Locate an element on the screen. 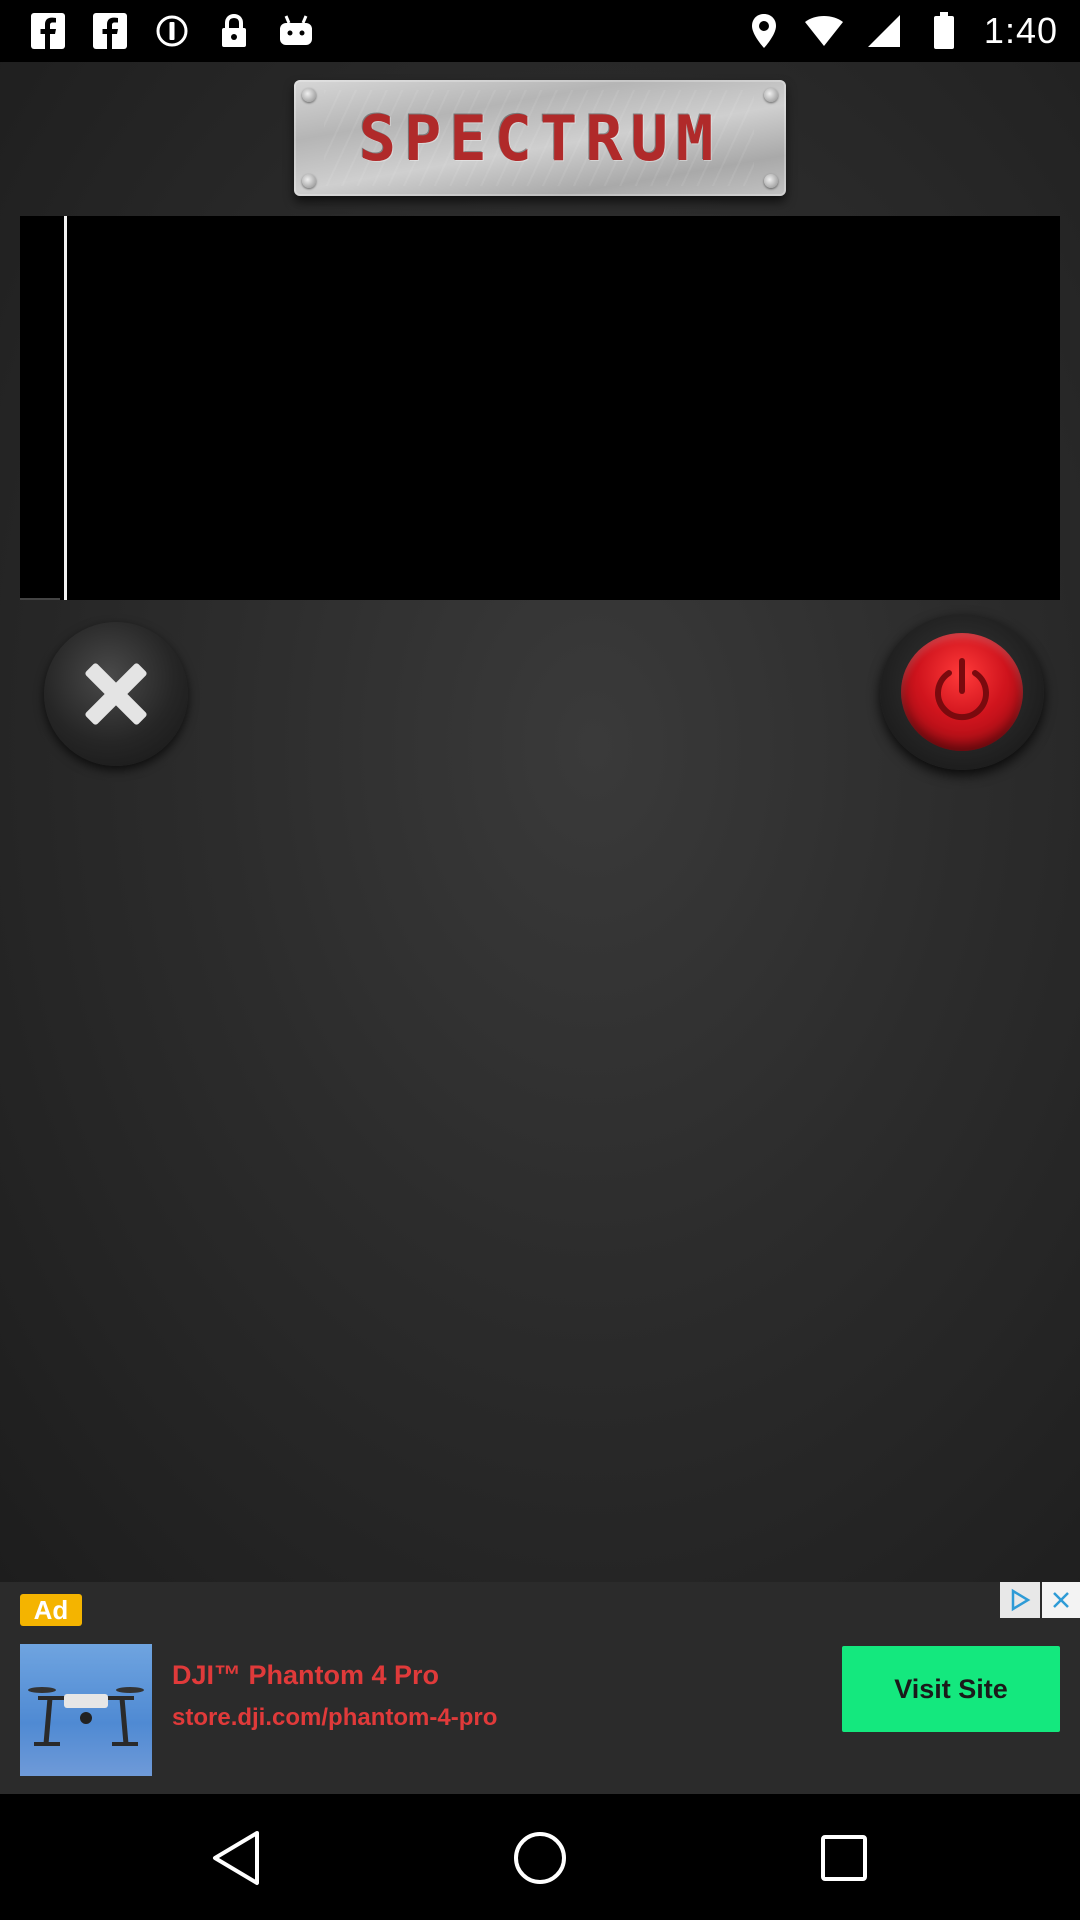 Image resolution: width=1080 pixels, height=1920 pixels. recents-icon is located at coordinates (844, 1858).